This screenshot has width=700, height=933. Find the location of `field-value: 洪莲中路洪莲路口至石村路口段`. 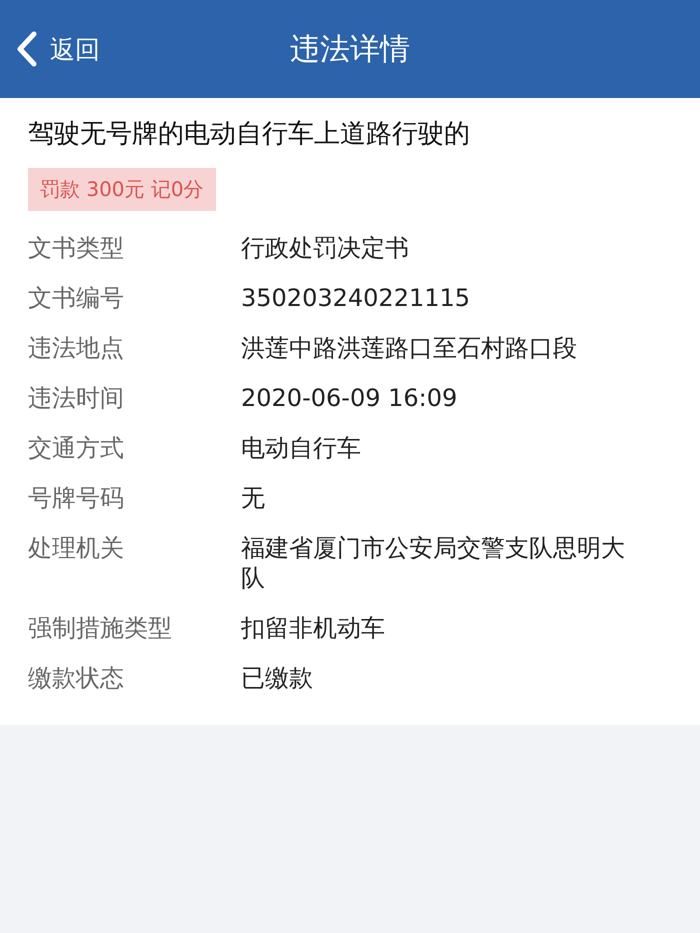

field-value: 洪莲中路洪莲路口至石村路口段 is located at coordinates (409, 348).